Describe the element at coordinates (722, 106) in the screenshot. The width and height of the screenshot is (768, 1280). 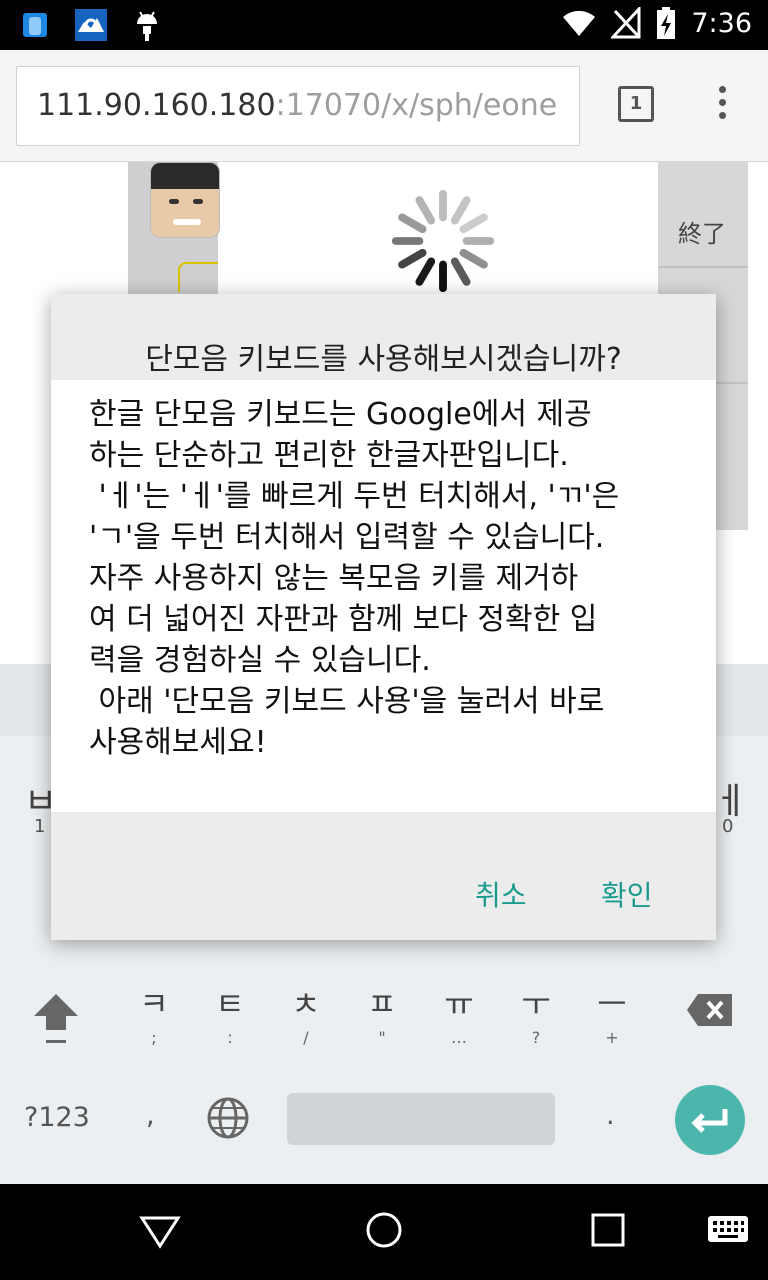
I see `overflow-menu-icon` at that location.